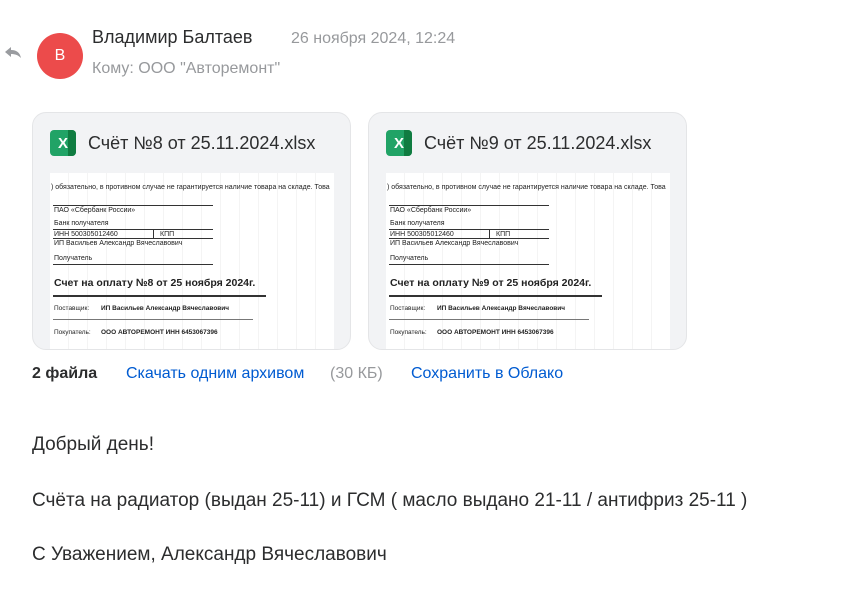 The height and width of the screenshot is (605, 854). I want to click on message-date: 26 ноября 2024, 12:24, so click(373, 38).